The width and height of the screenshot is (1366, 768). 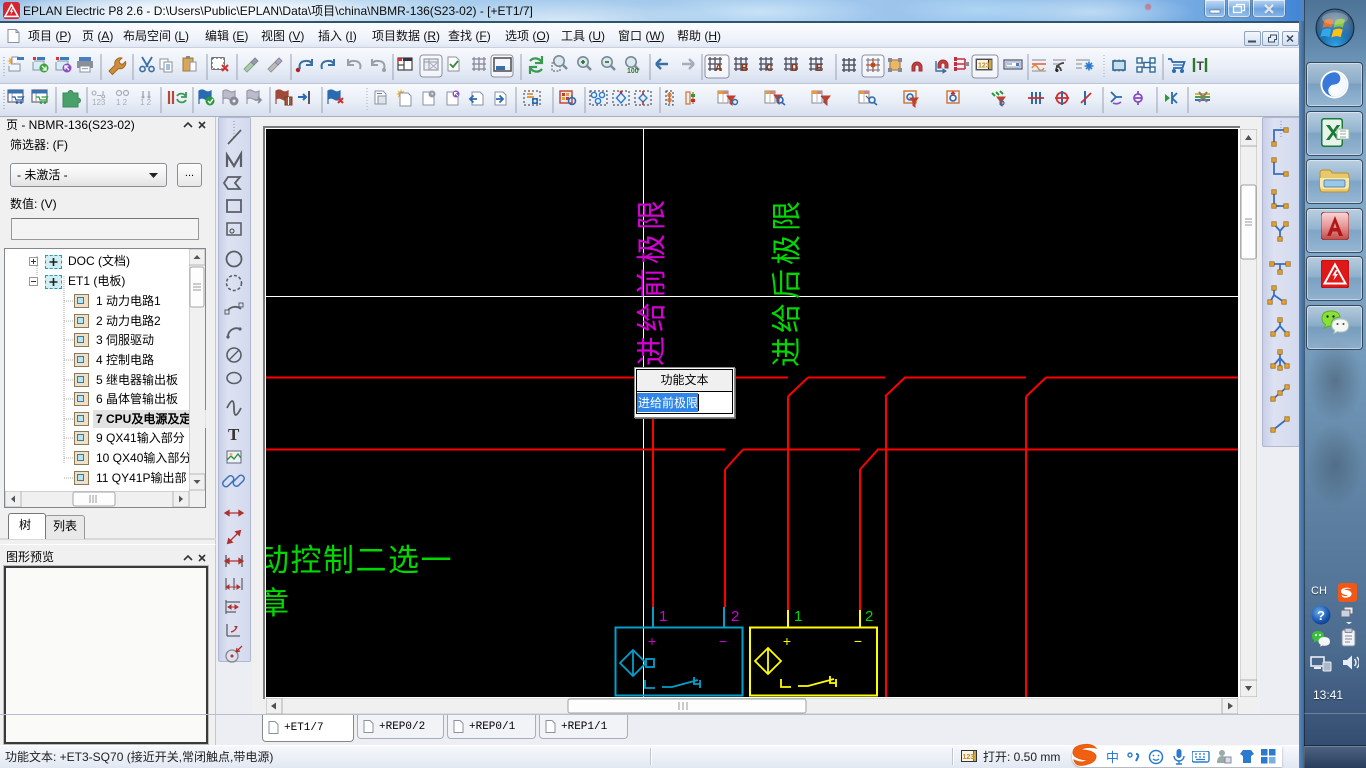 I want to click on svg-text: D, so click(x=794, y=68).